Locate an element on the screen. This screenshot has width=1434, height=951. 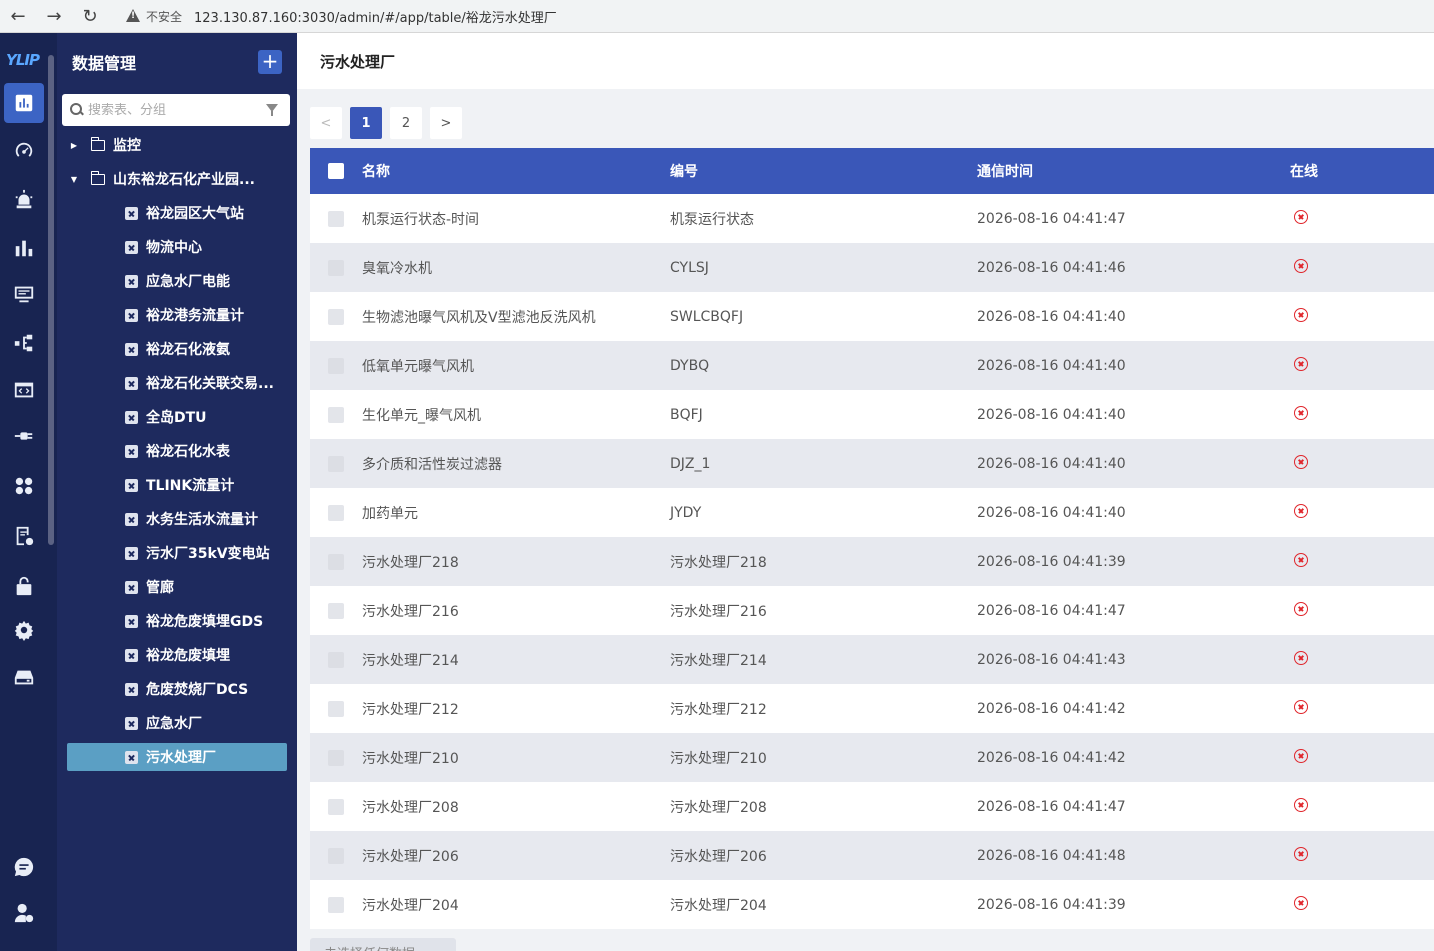
column-header-name: 名称 is located at coordinates (516, 171).